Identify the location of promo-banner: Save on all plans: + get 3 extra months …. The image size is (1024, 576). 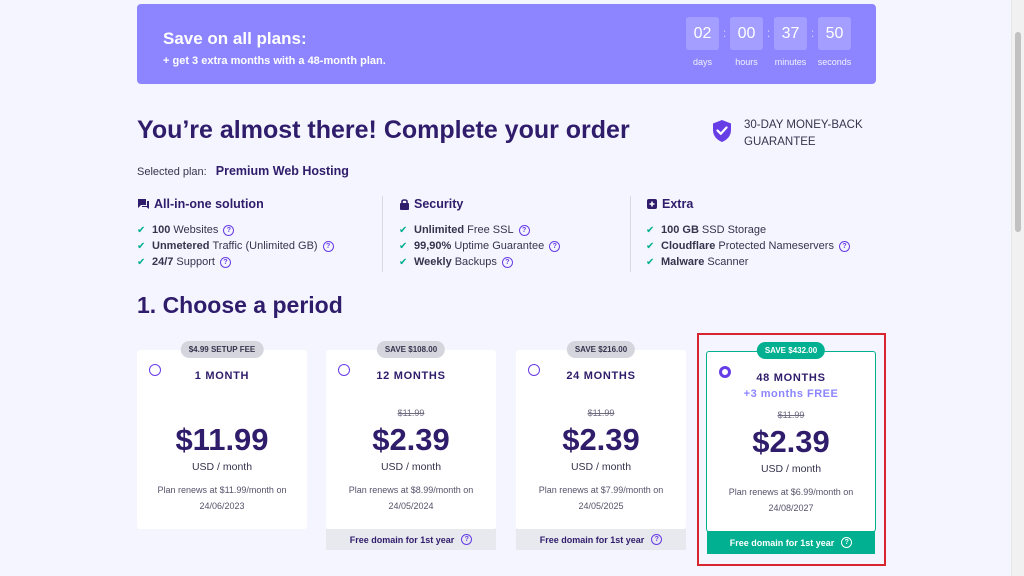
(506, 44).